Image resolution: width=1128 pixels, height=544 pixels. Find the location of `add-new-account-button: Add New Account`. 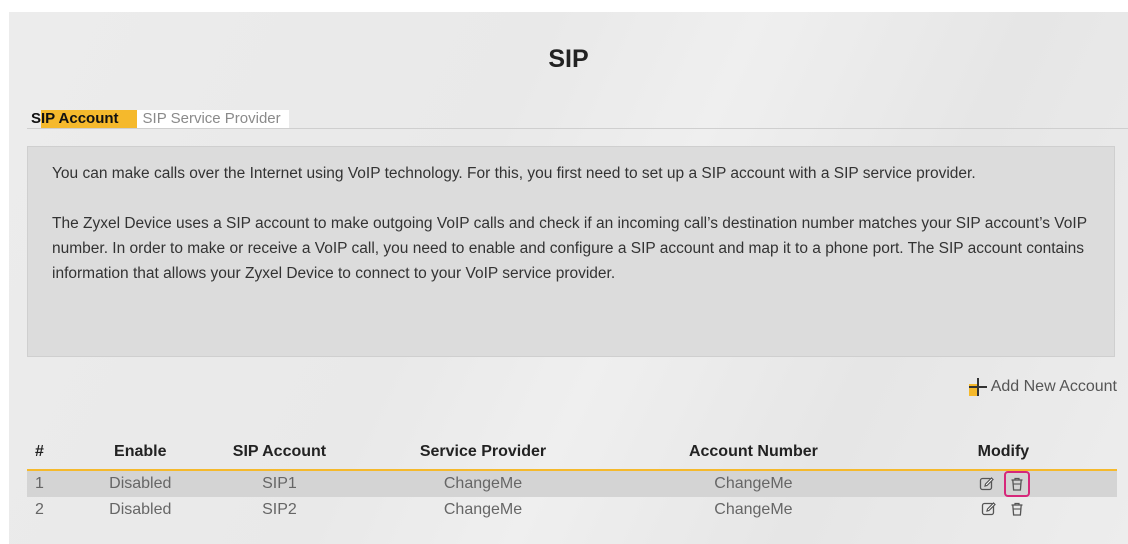

add-new-account-button: Add New Account is located at coordinates (1042, 387).